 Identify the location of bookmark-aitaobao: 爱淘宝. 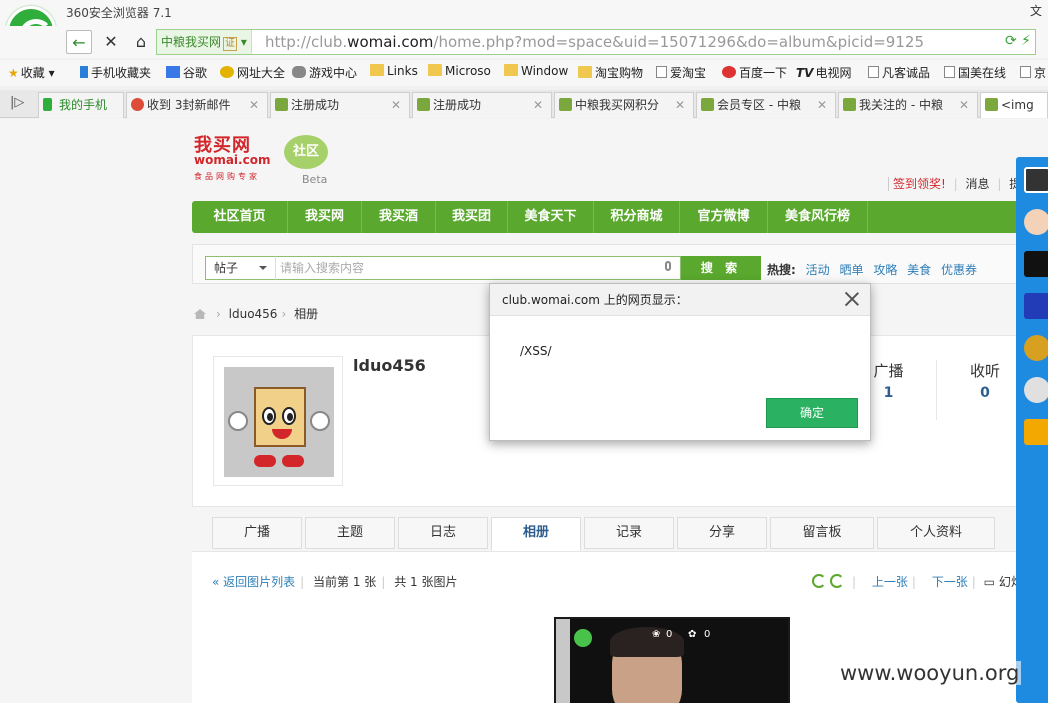
(681, 72).